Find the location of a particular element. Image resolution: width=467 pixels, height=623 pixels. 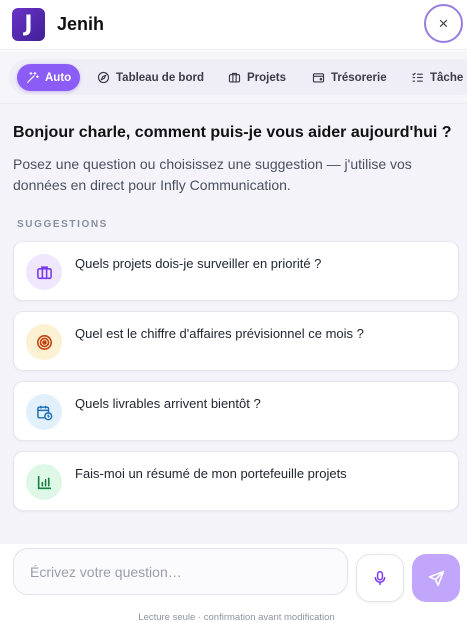

tab-label: Tâche is located at coordinates (447, 77).